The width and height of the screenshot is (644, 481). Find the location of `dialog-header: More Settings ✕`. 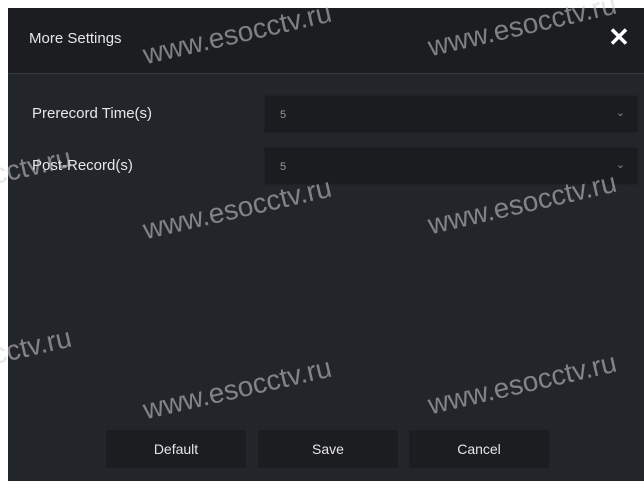

dialog-header: More Settings ✕ is located at coordinates (326, 40).